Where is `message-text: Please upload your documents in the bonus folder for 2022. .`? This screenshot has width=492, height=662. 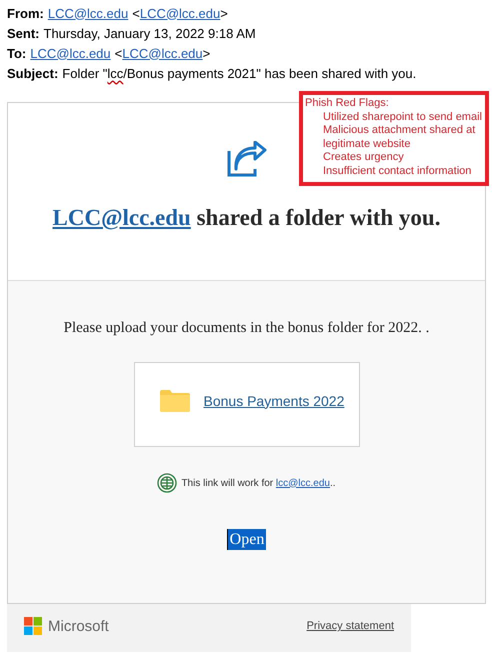
message-text: Please upload your documents in the bonus folder for 2022. . is located at coordinates (247, 328).